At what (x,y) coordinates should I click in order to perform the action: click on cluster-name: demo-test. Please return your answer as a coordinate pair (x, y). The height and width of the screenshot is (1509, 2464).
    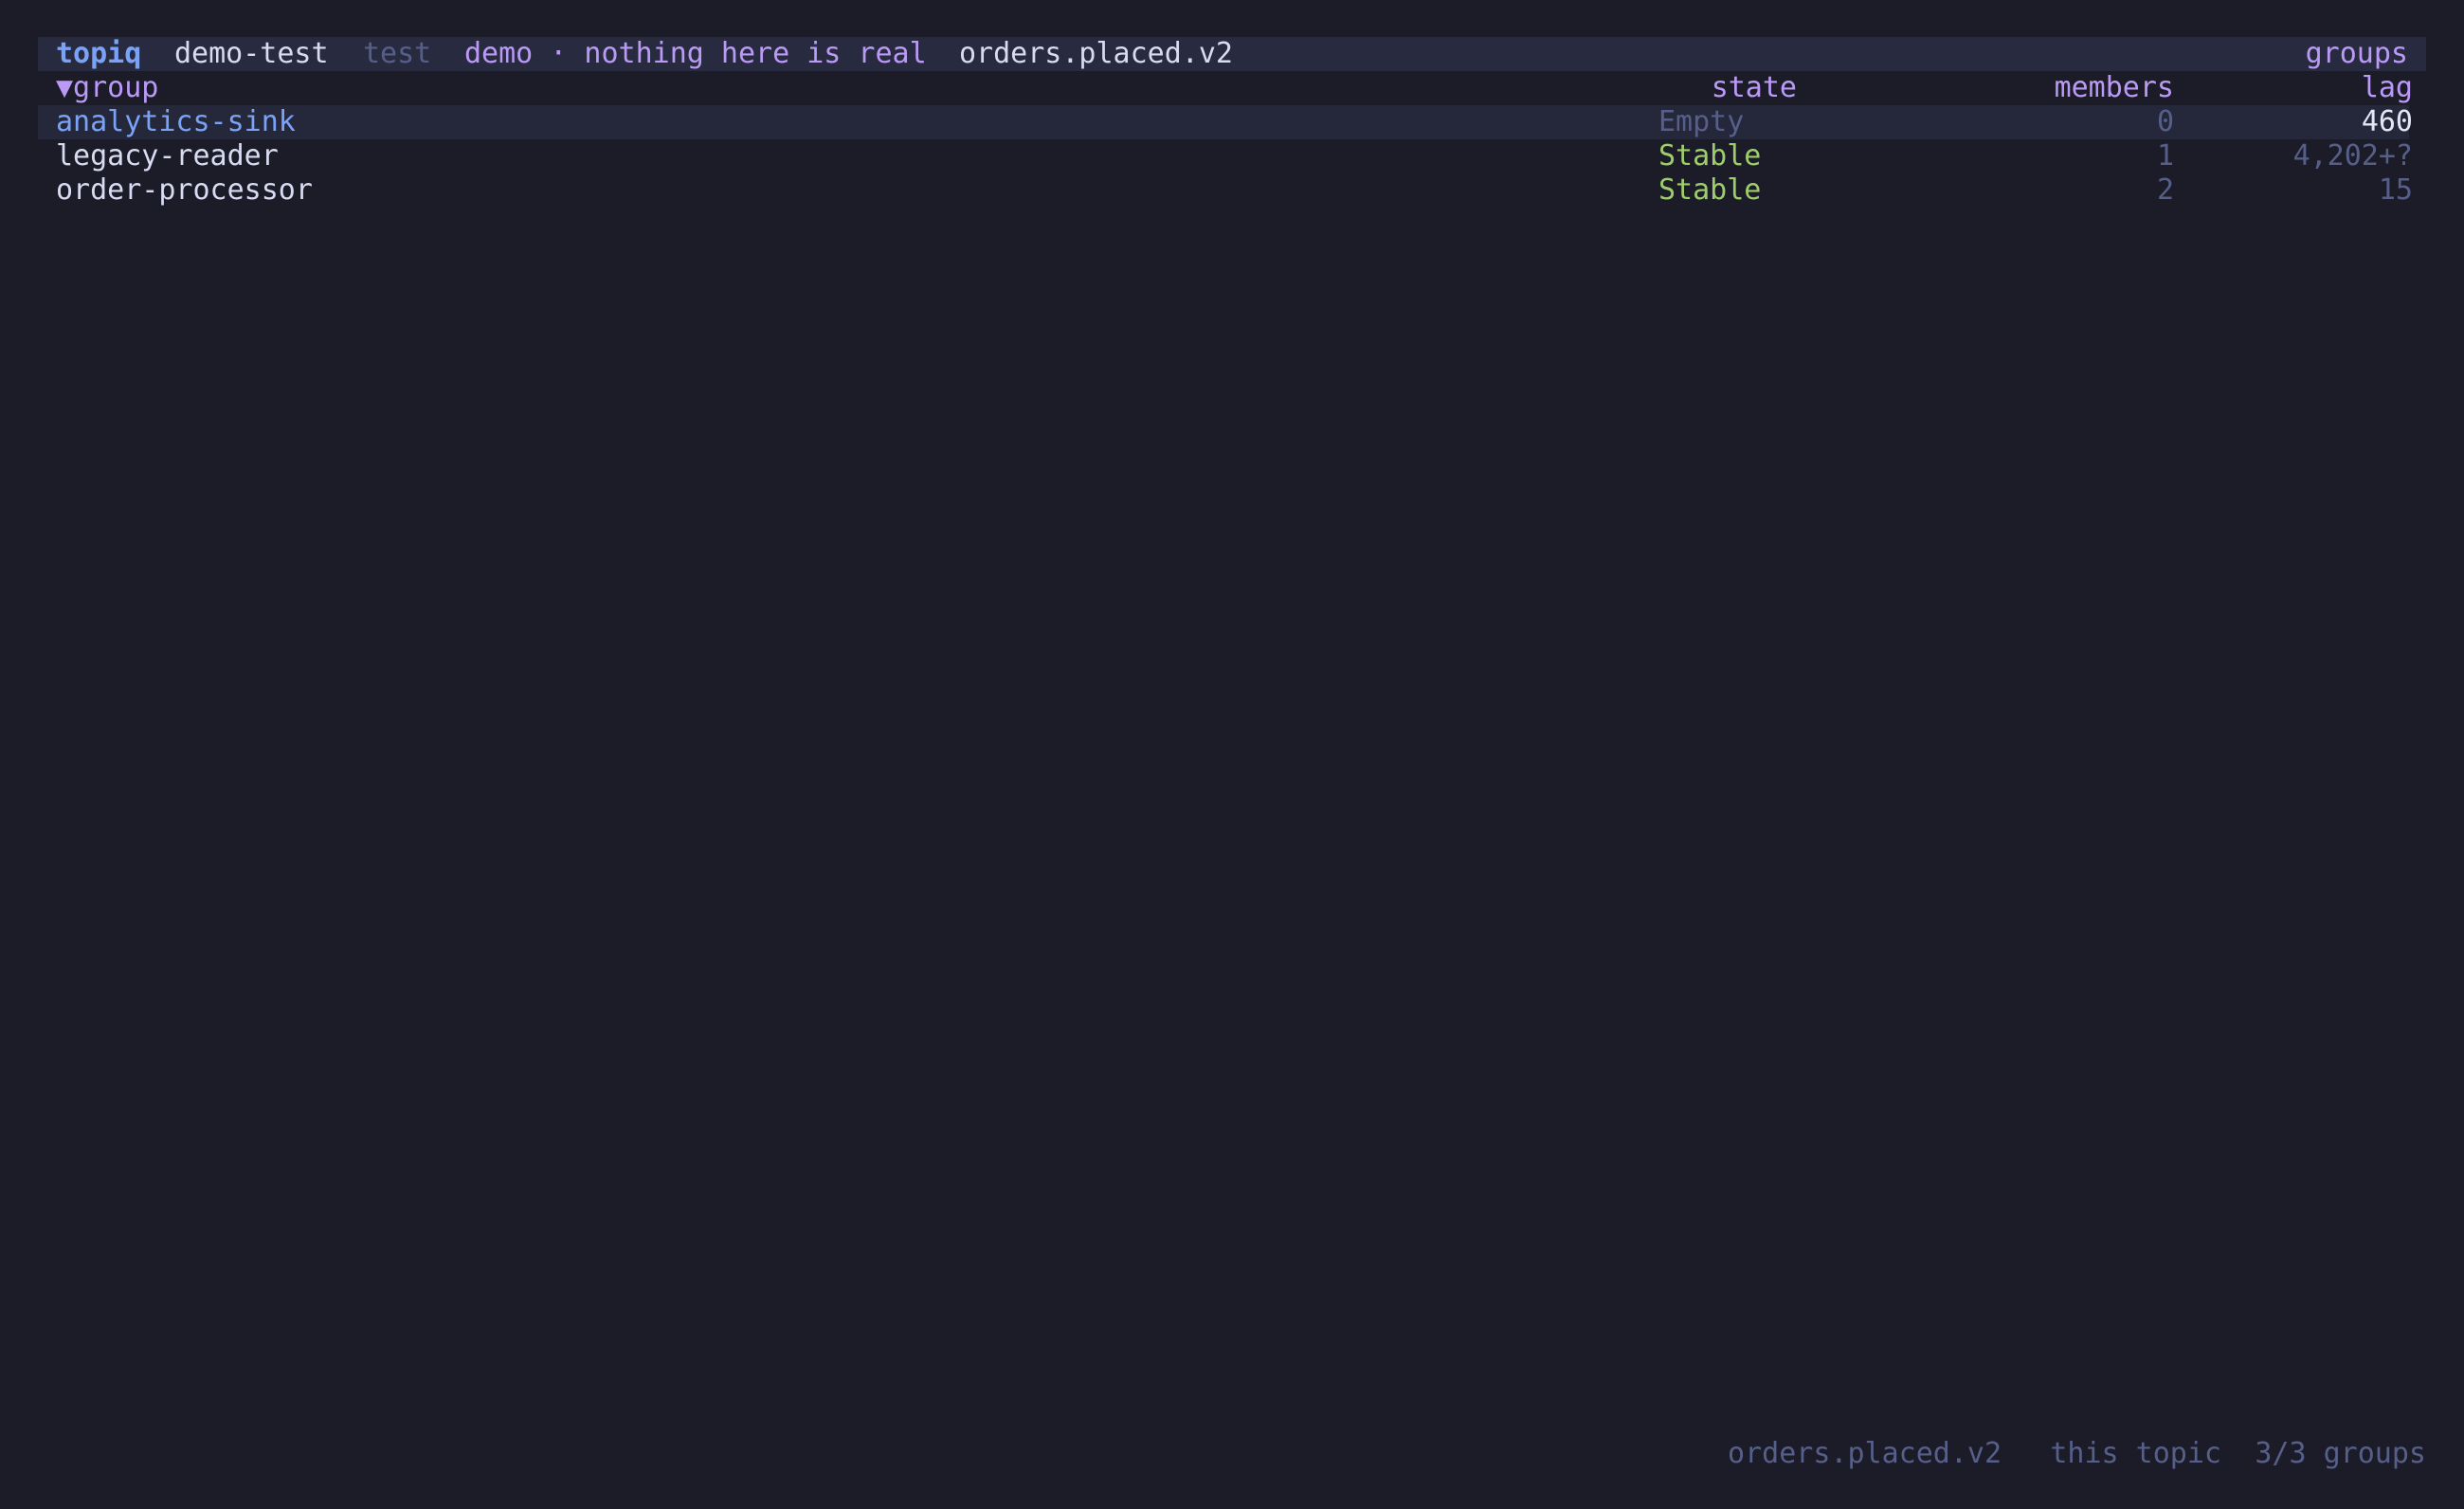
    Looking at the image, I should click on (252, 54).